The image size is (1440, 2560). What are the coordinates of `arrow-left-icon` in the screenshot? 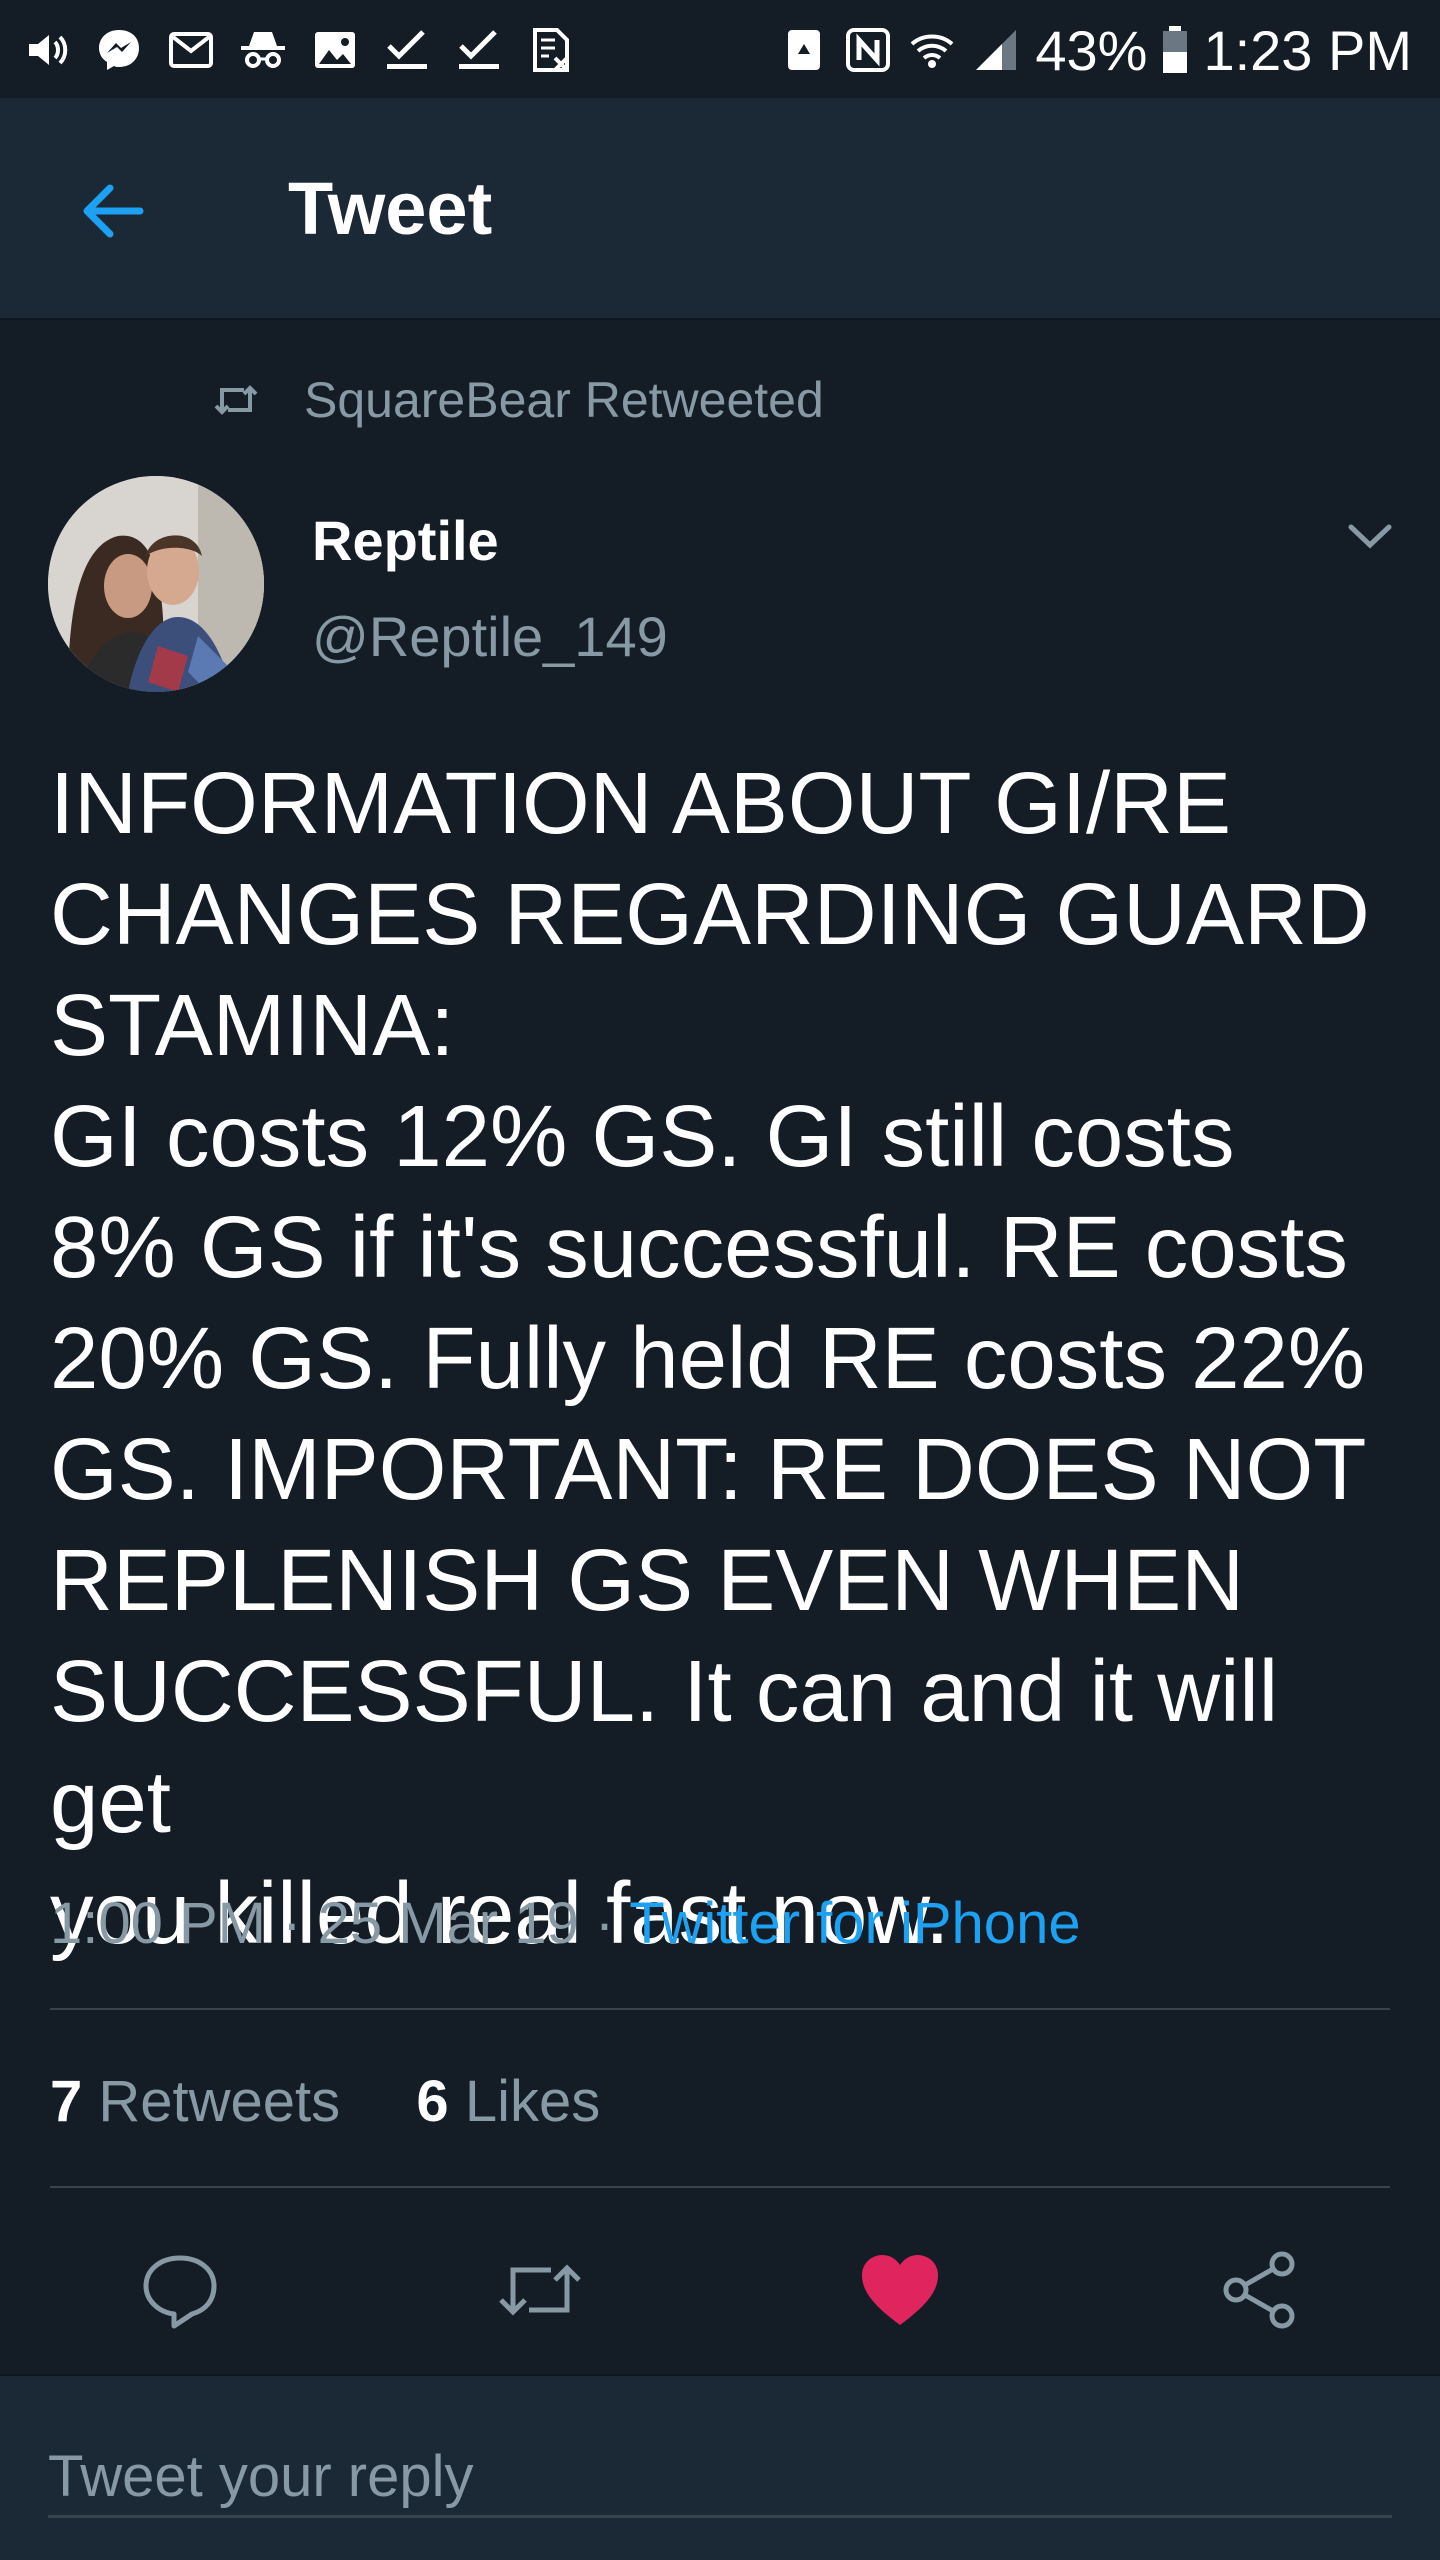 It's located at (113, 211).